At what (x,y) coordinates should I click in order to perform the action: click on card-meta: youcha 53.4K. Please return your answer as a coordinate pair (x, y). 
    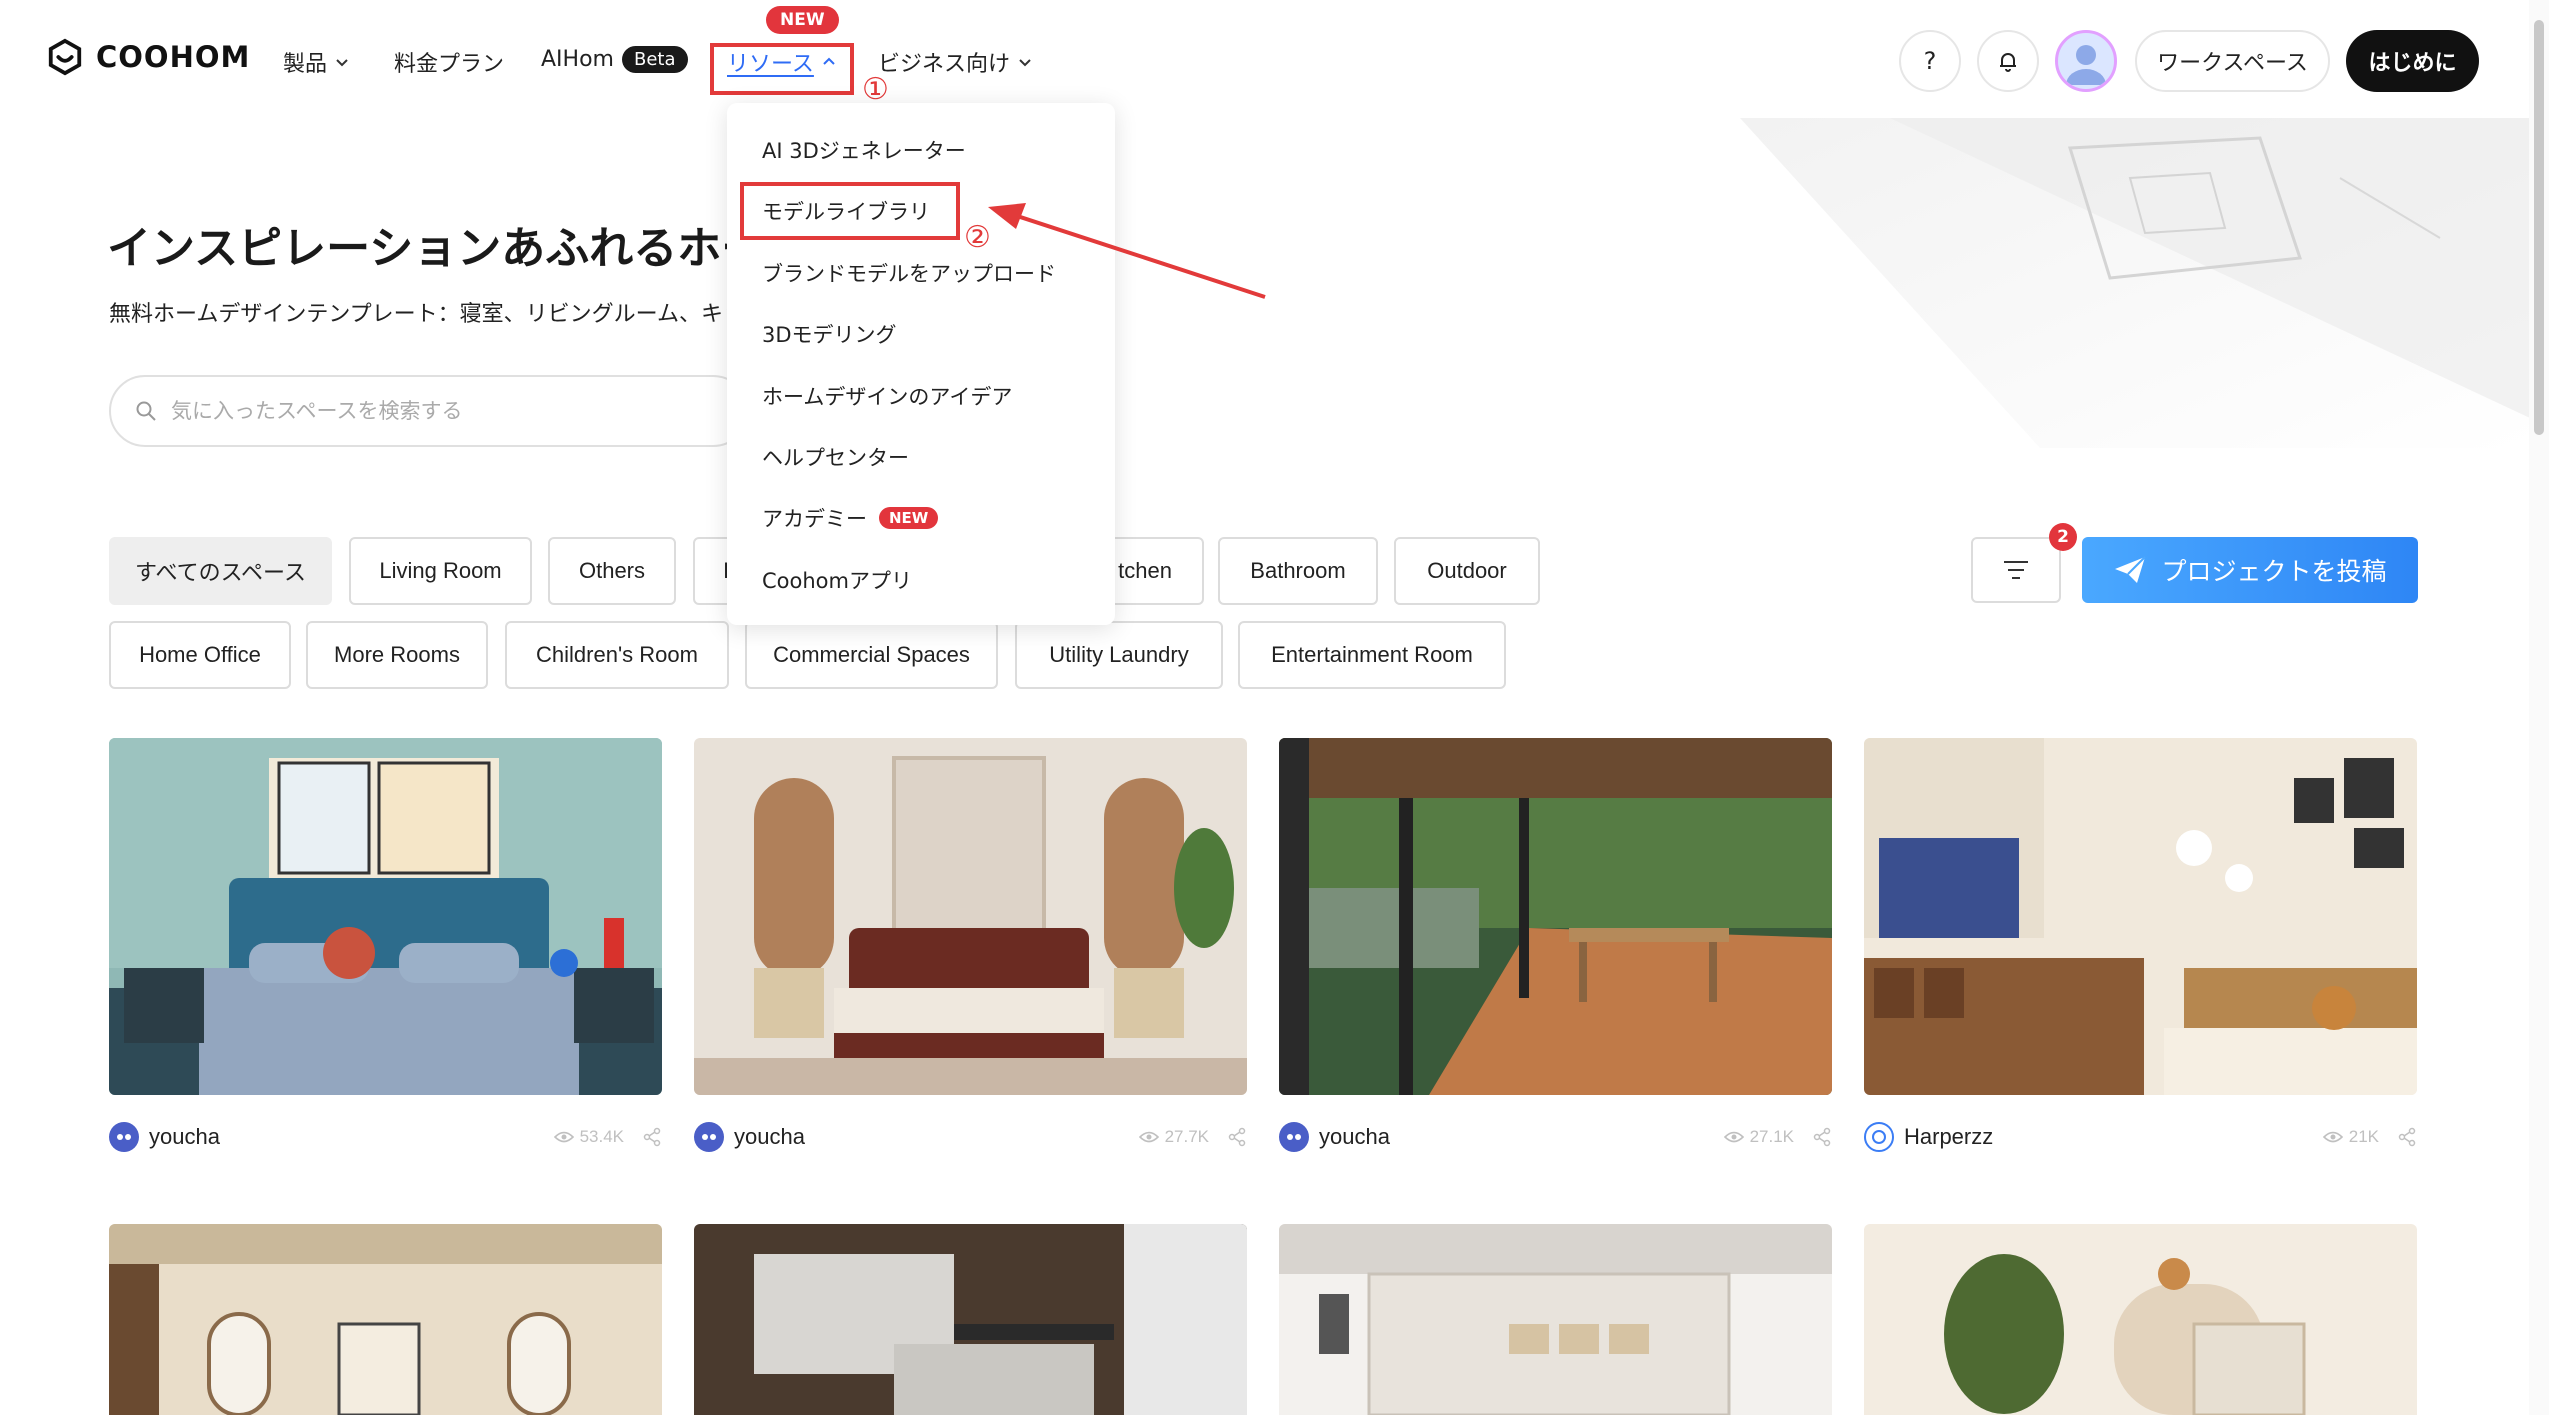
    Looking at the image, I should click on (385, 1137).